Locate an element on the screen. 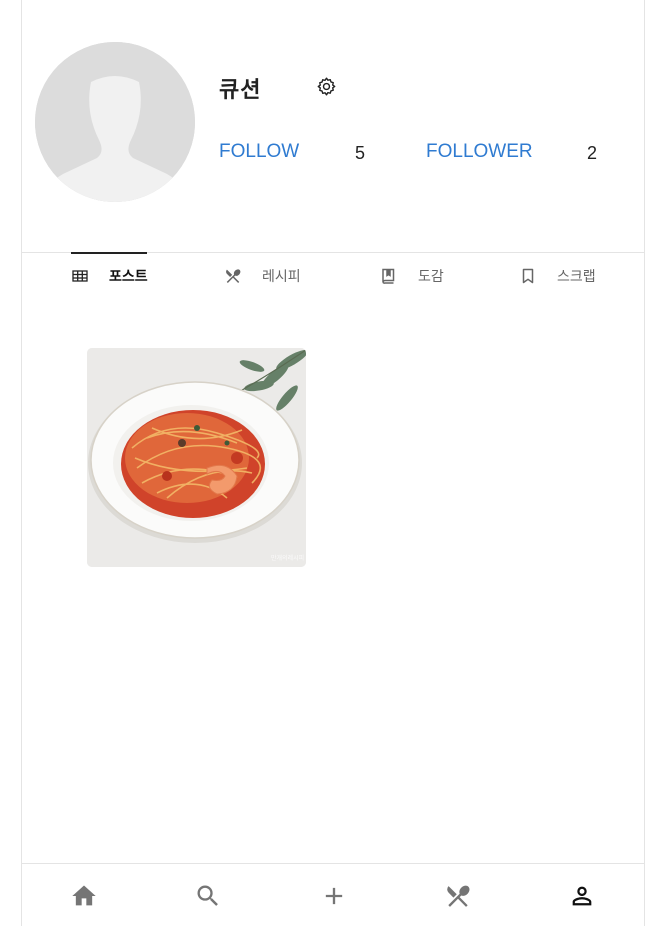  image-watermark: 만개의레시피 is located at coordinates (287, 558).